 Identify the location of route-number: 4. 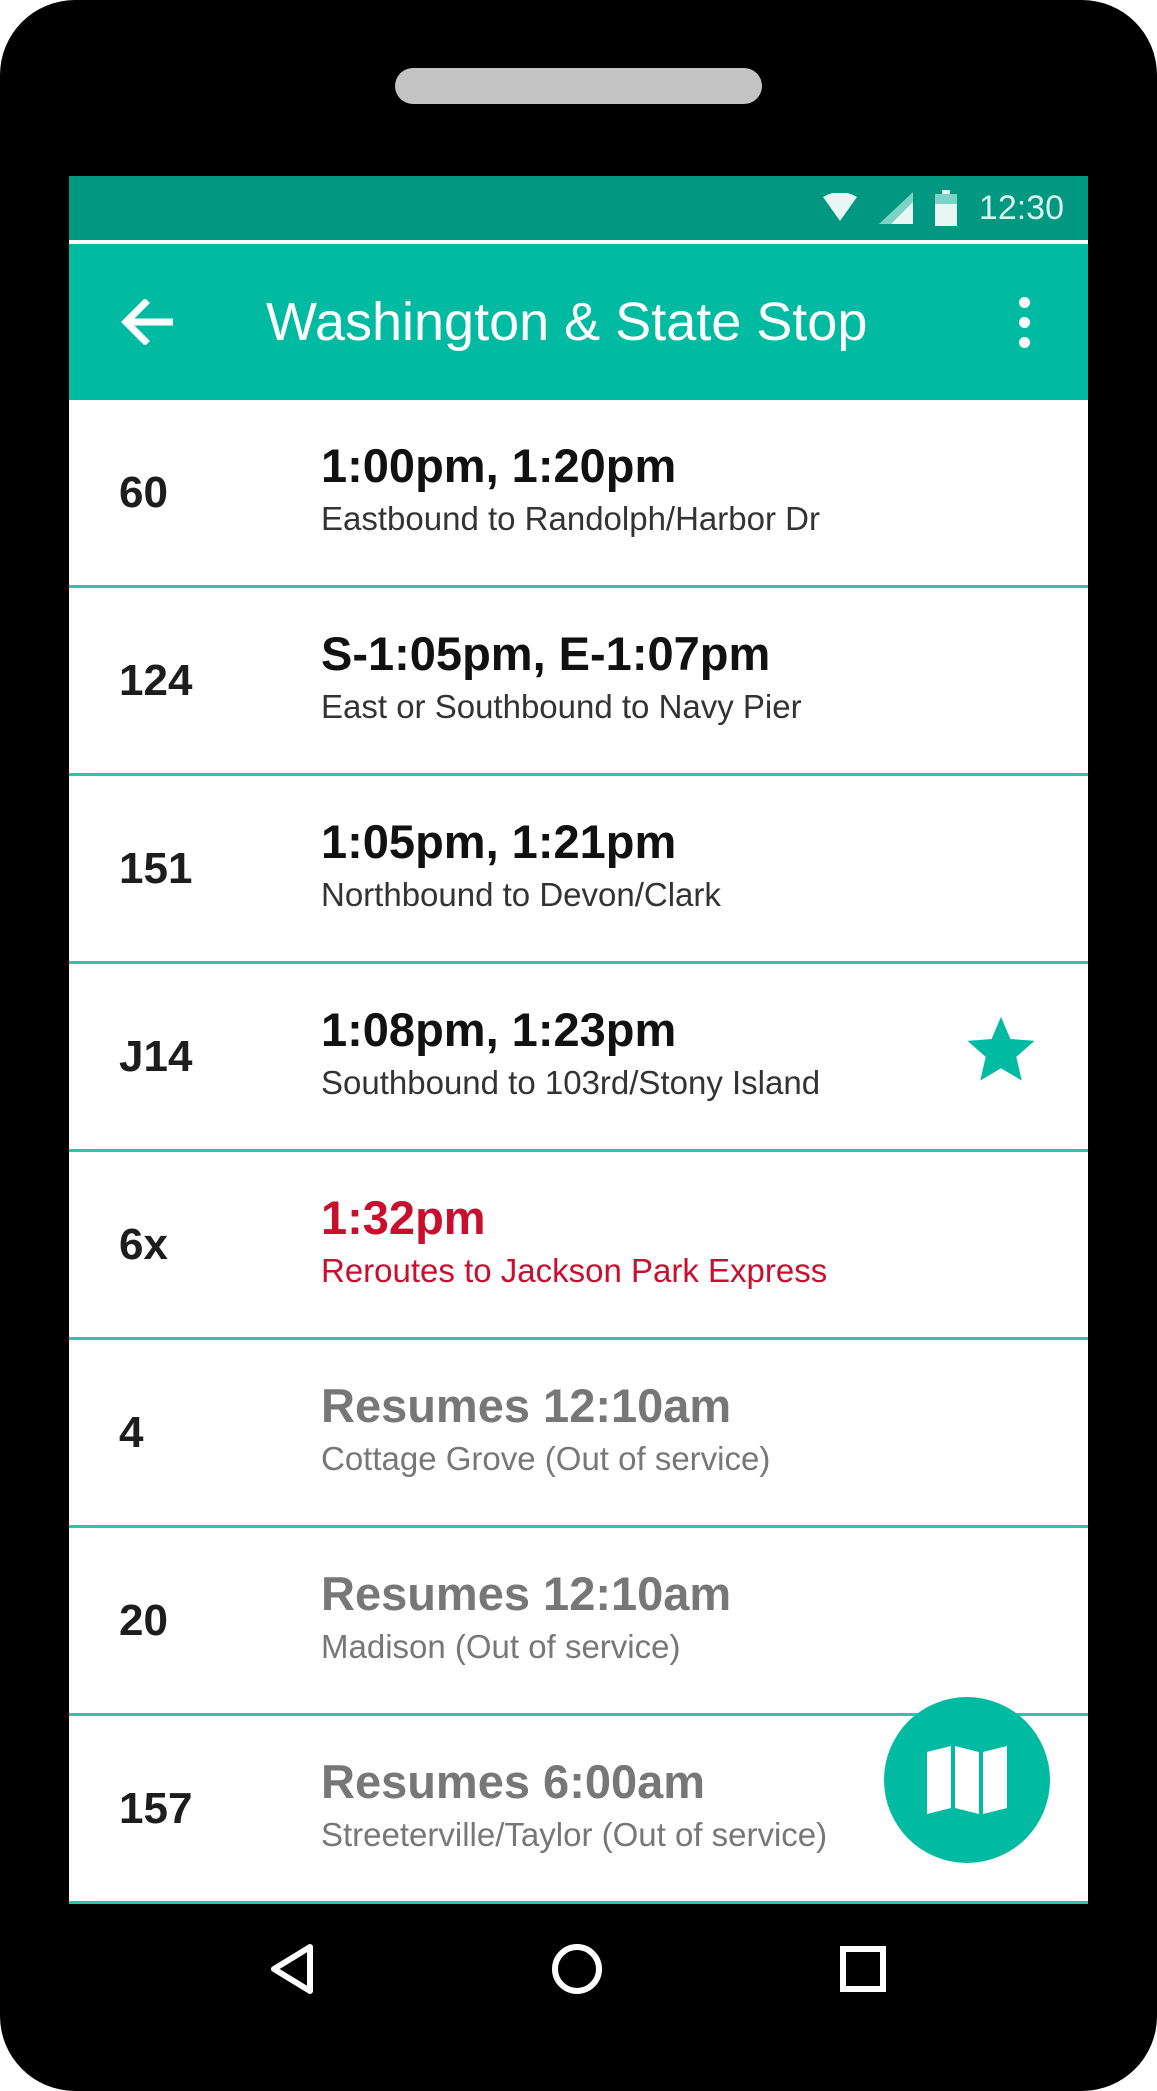
(131, 1432).